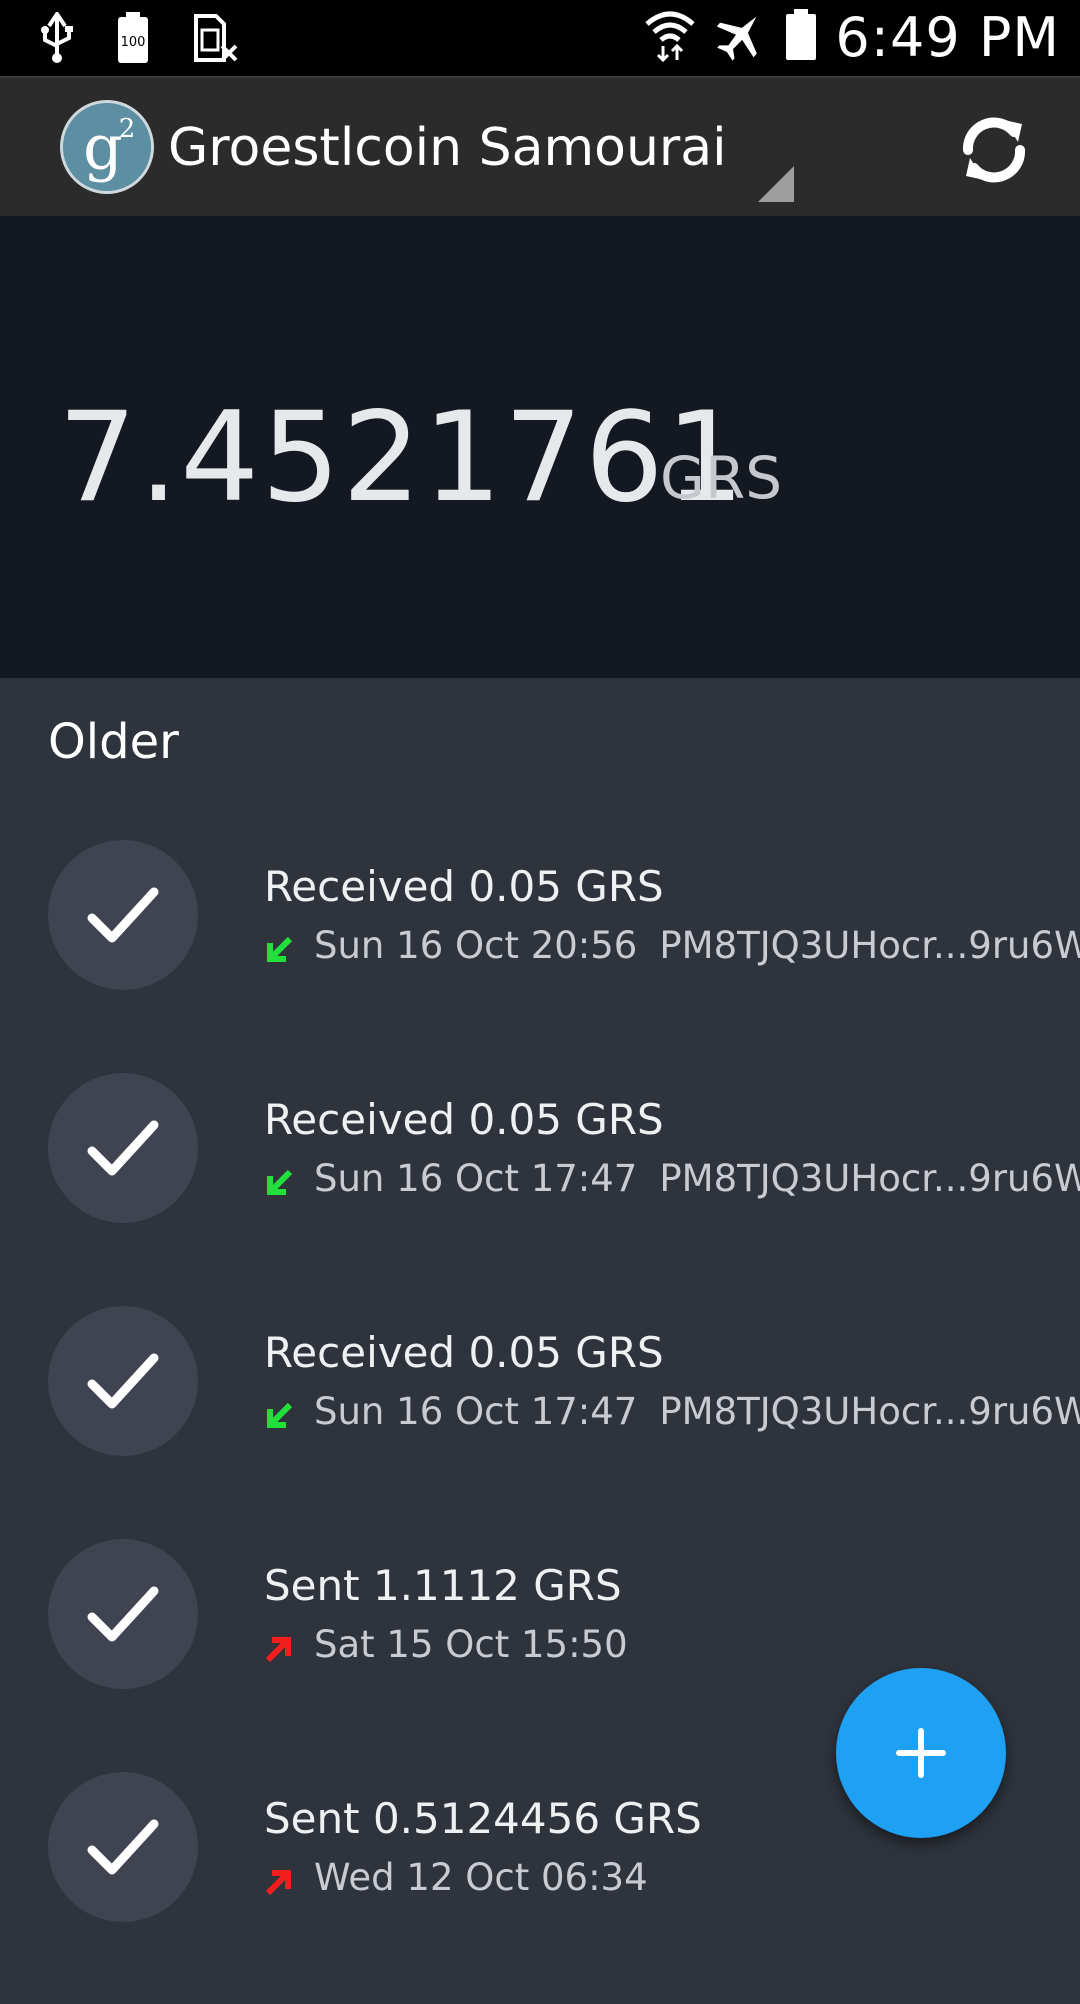 The height and width of the screenshot is (2004, 1080). I want to click on no-sim-icon, so click(216, 40).